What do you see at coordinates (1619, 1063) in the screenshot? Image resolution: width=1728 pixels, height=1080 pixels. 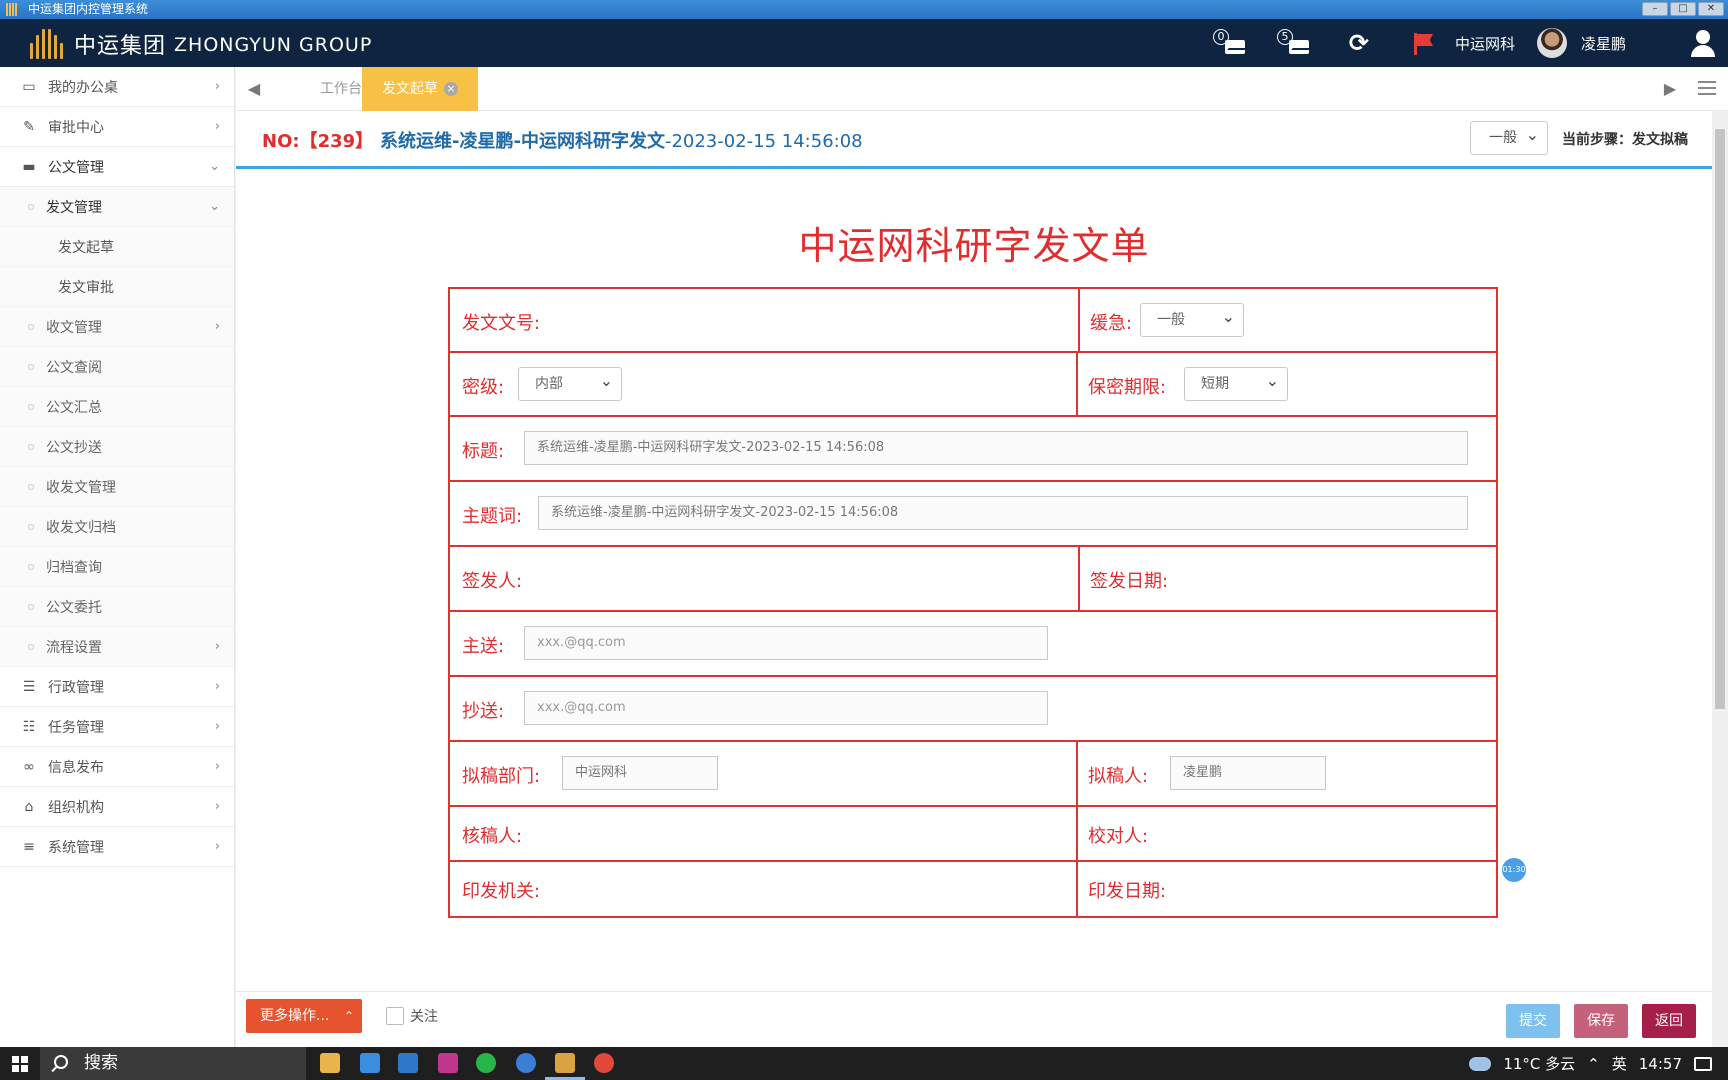 I see `ime-indicator: 英` at bounding box center [1619, 1063].